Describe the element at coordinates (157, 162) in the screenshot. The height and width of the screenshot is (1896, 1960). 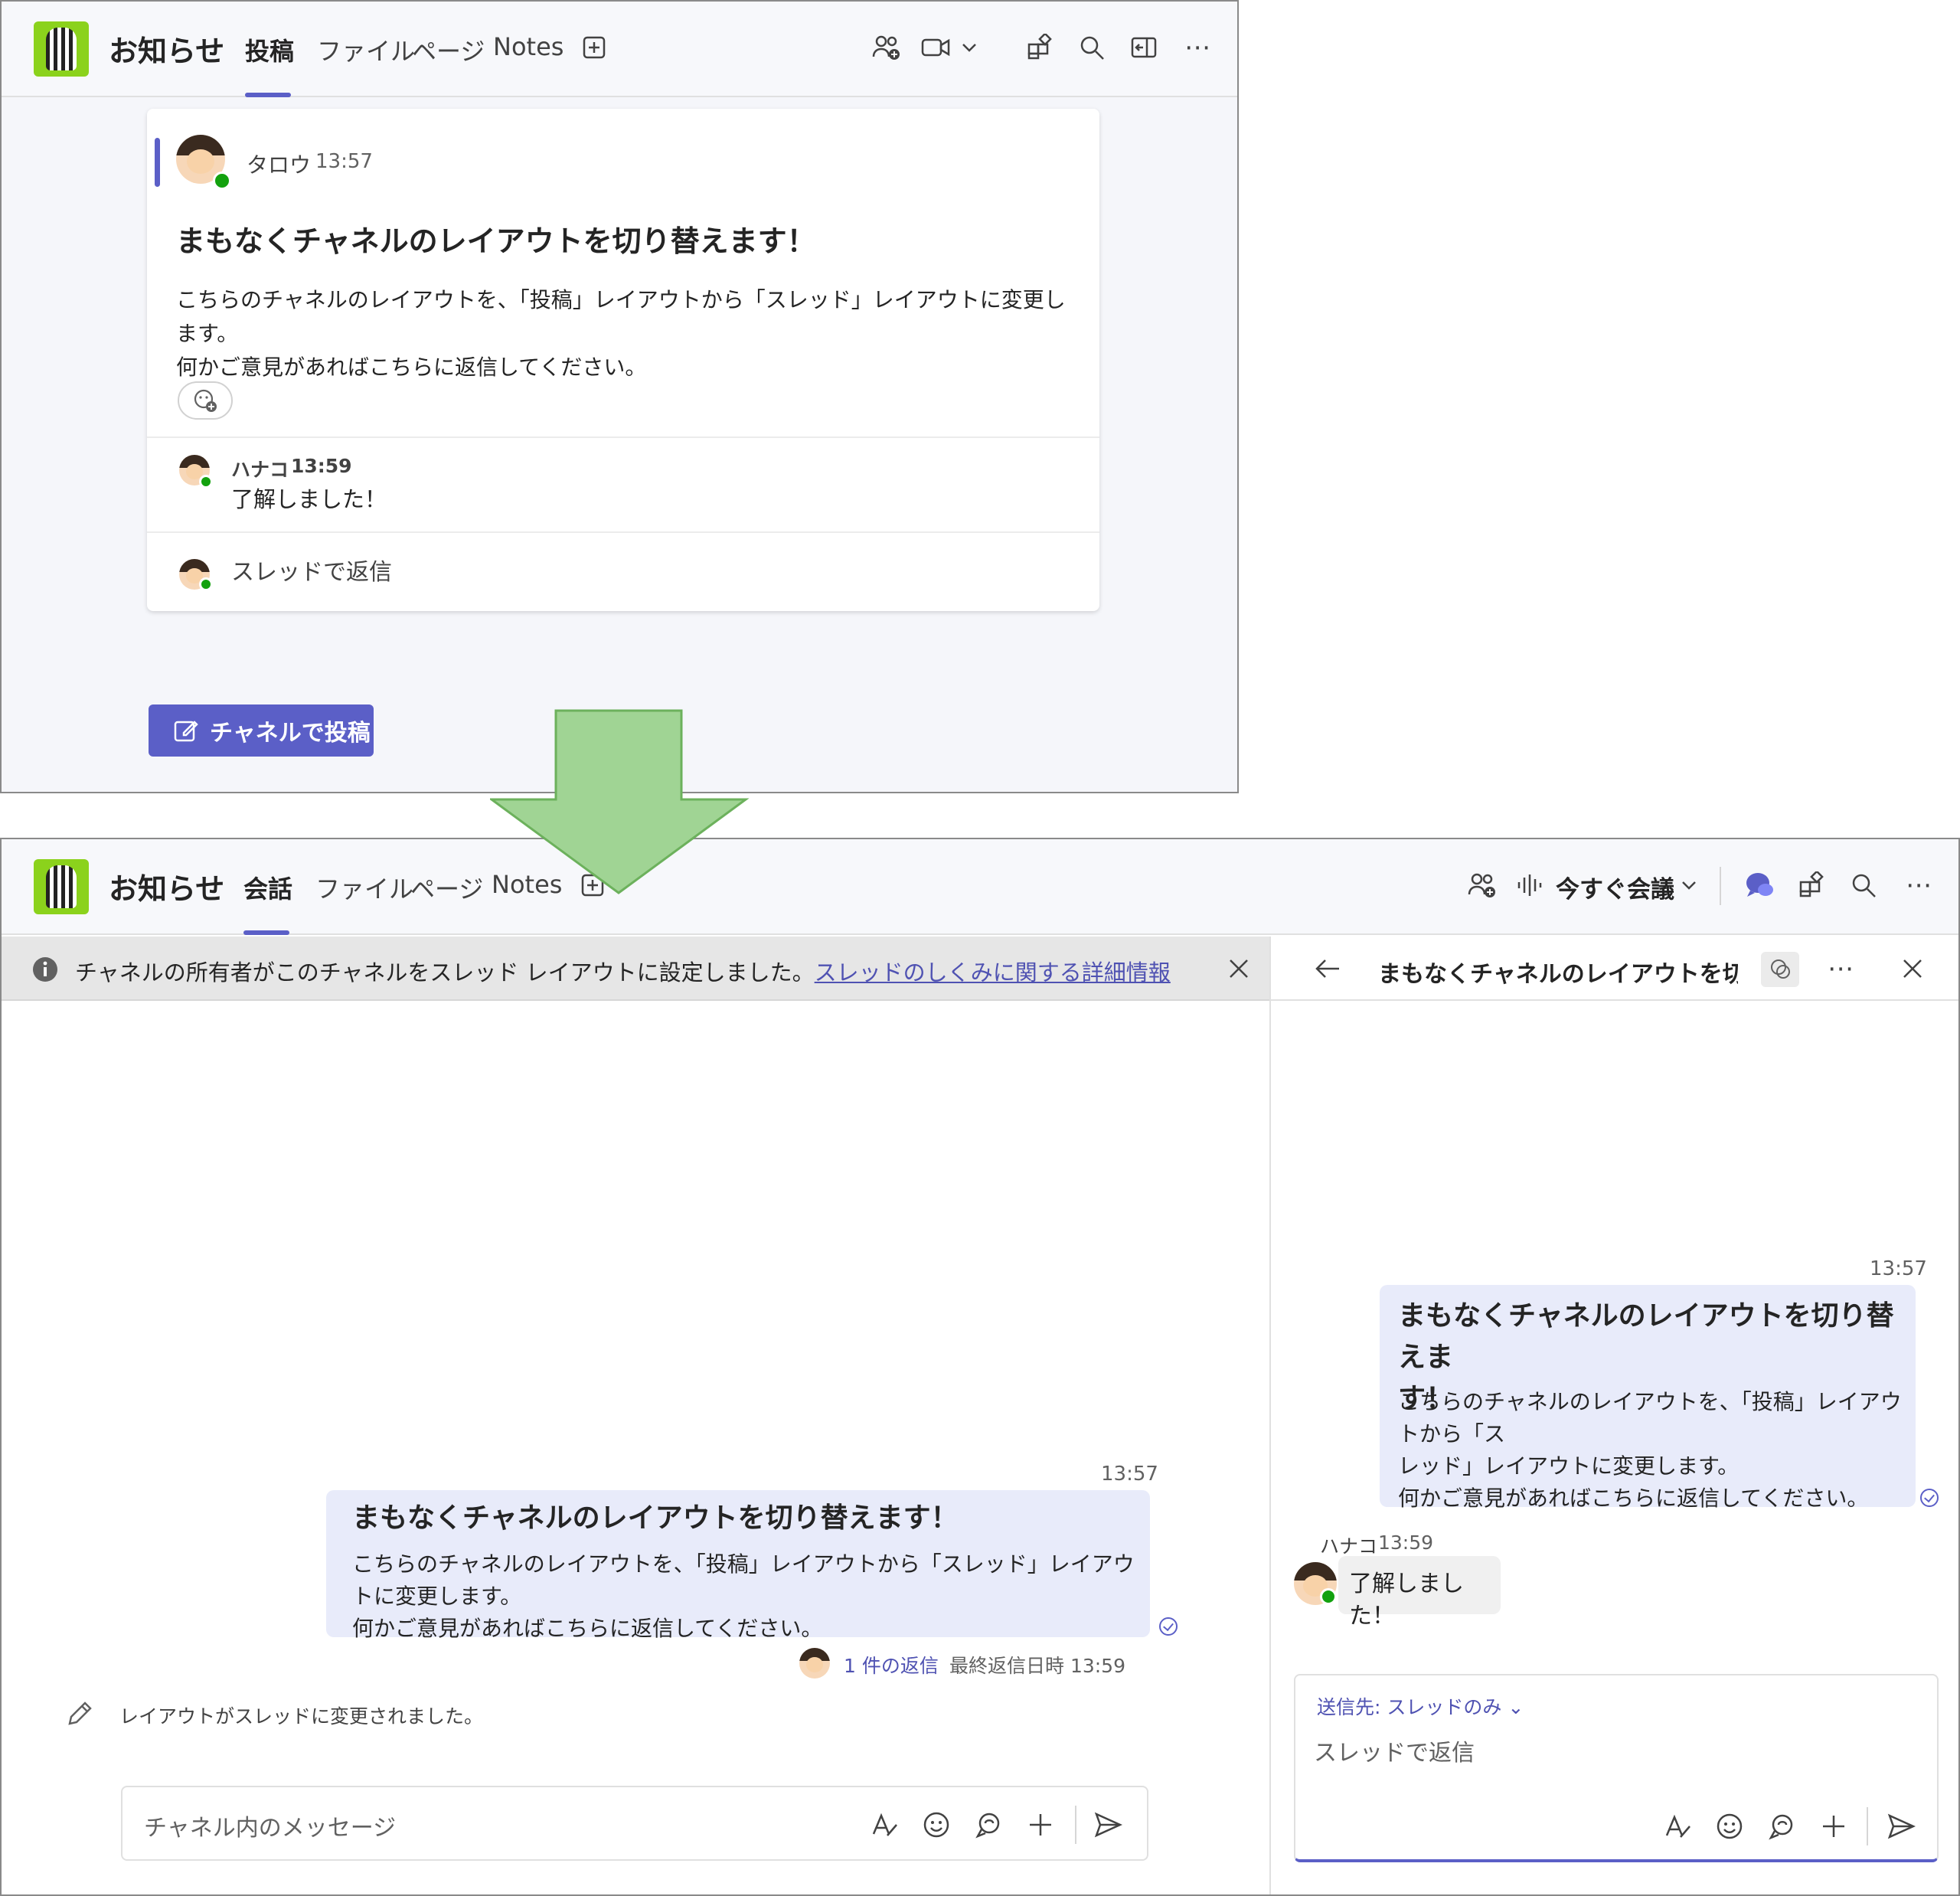
I see `post-accent-bar` at that location.